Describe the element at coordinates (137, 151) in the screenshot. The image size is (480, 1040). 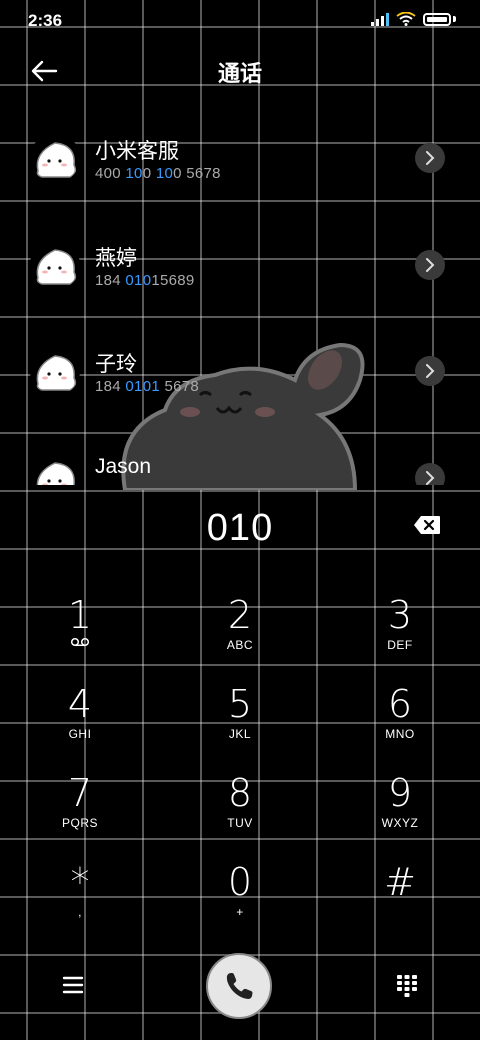
I see `contact-name: 小米客服` at that location.